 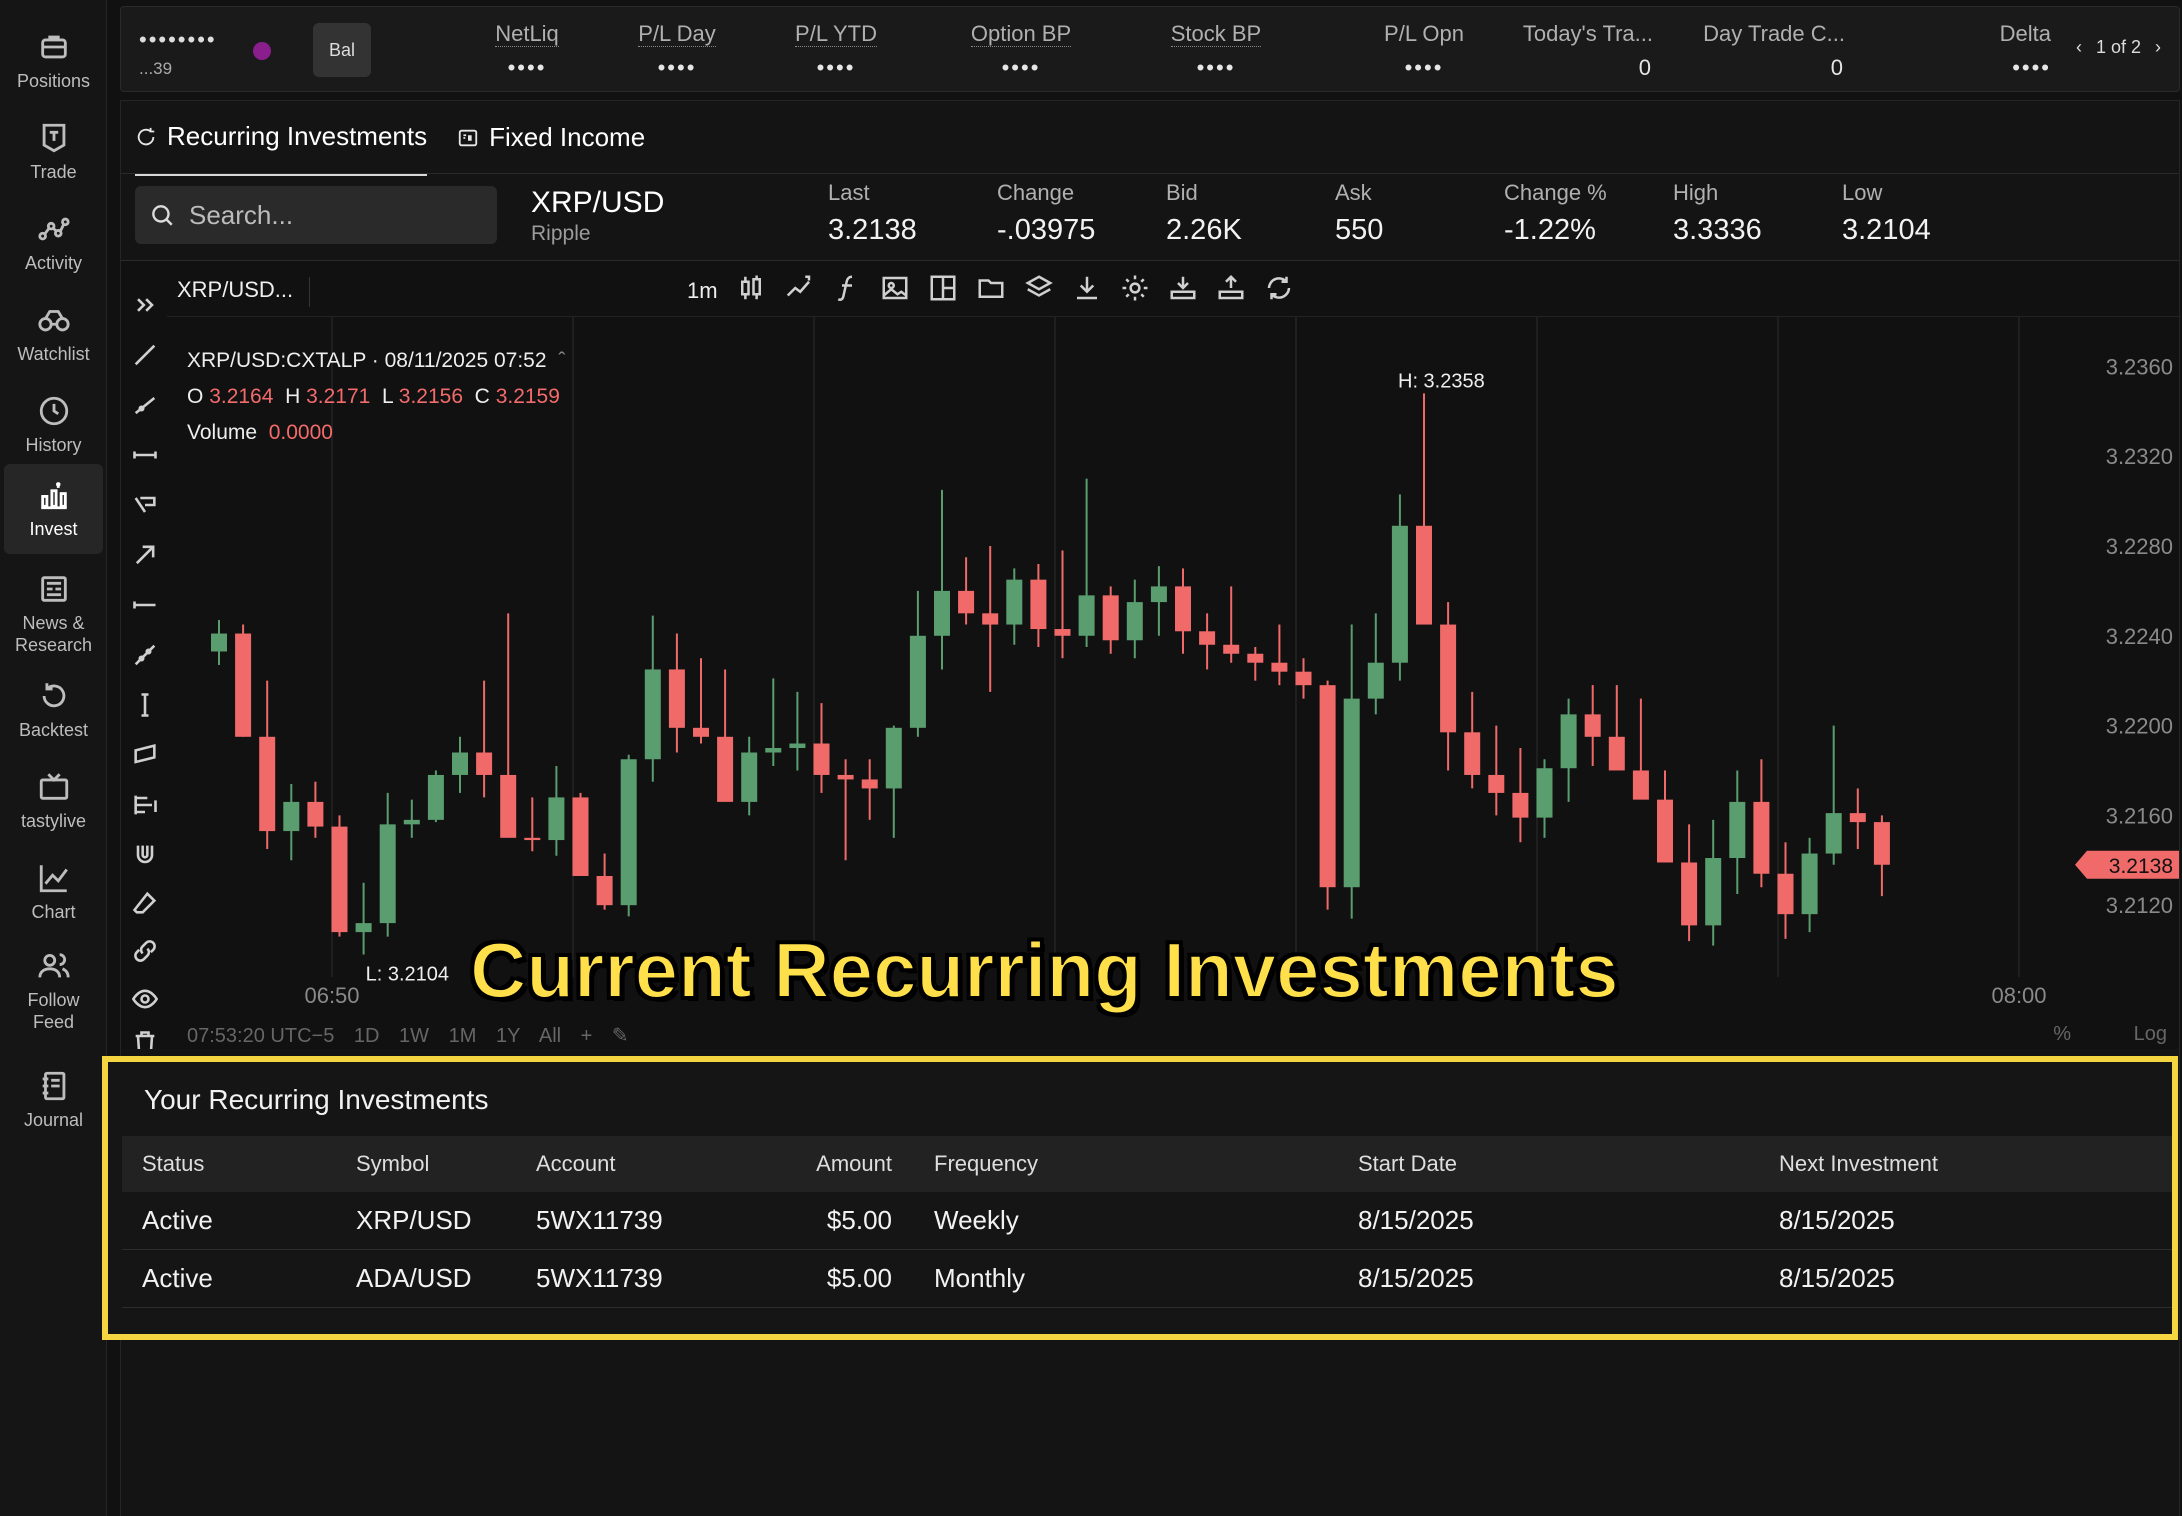 I want to click on range-1y: 1Y, so click(x=508, y=1036).